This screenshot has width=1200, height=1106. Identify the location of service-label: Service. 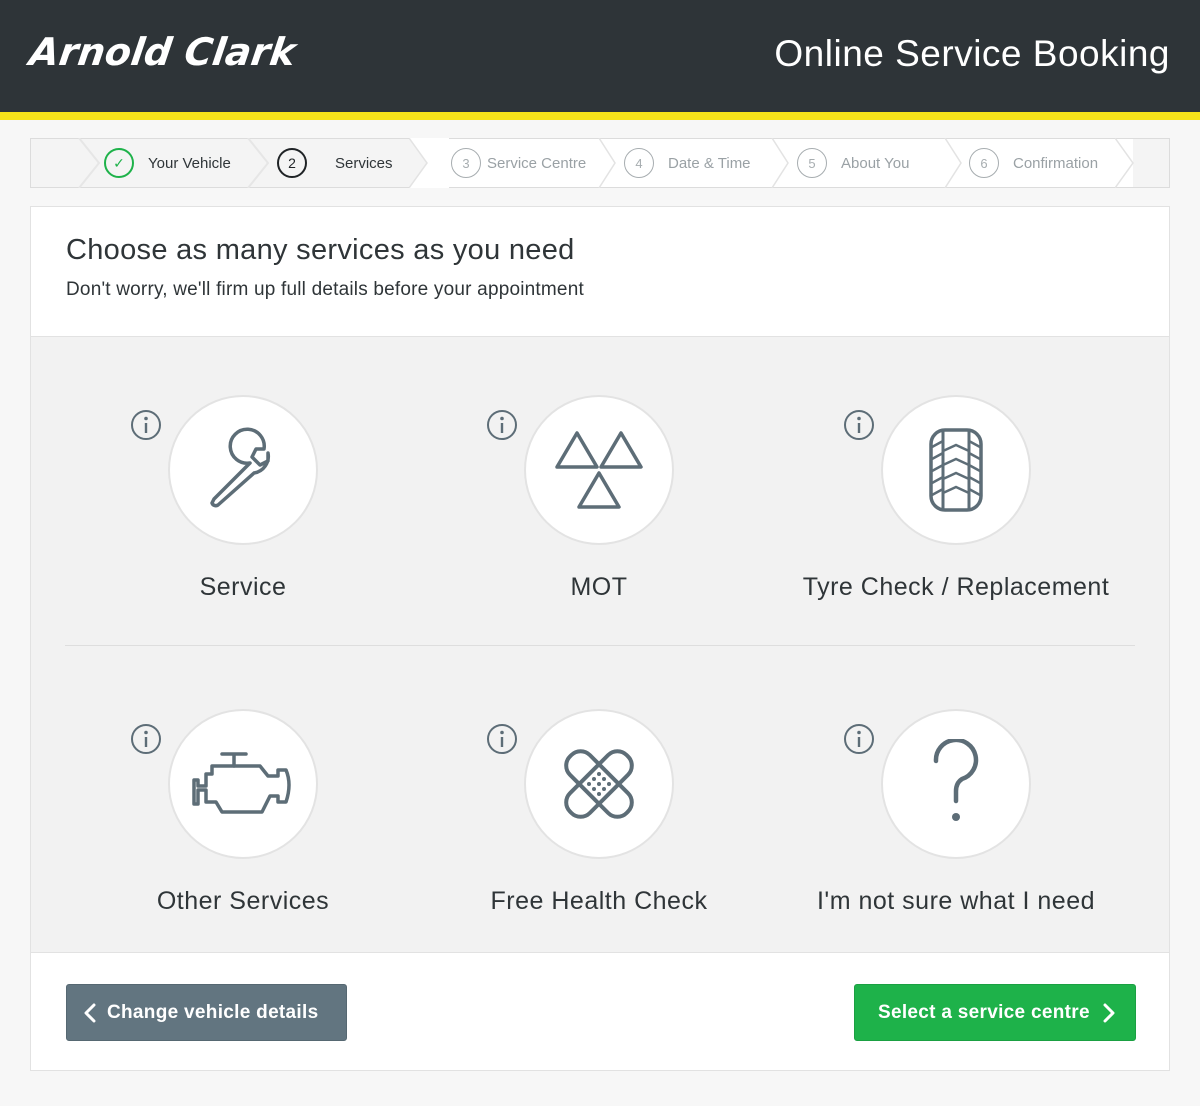
(243, 587).